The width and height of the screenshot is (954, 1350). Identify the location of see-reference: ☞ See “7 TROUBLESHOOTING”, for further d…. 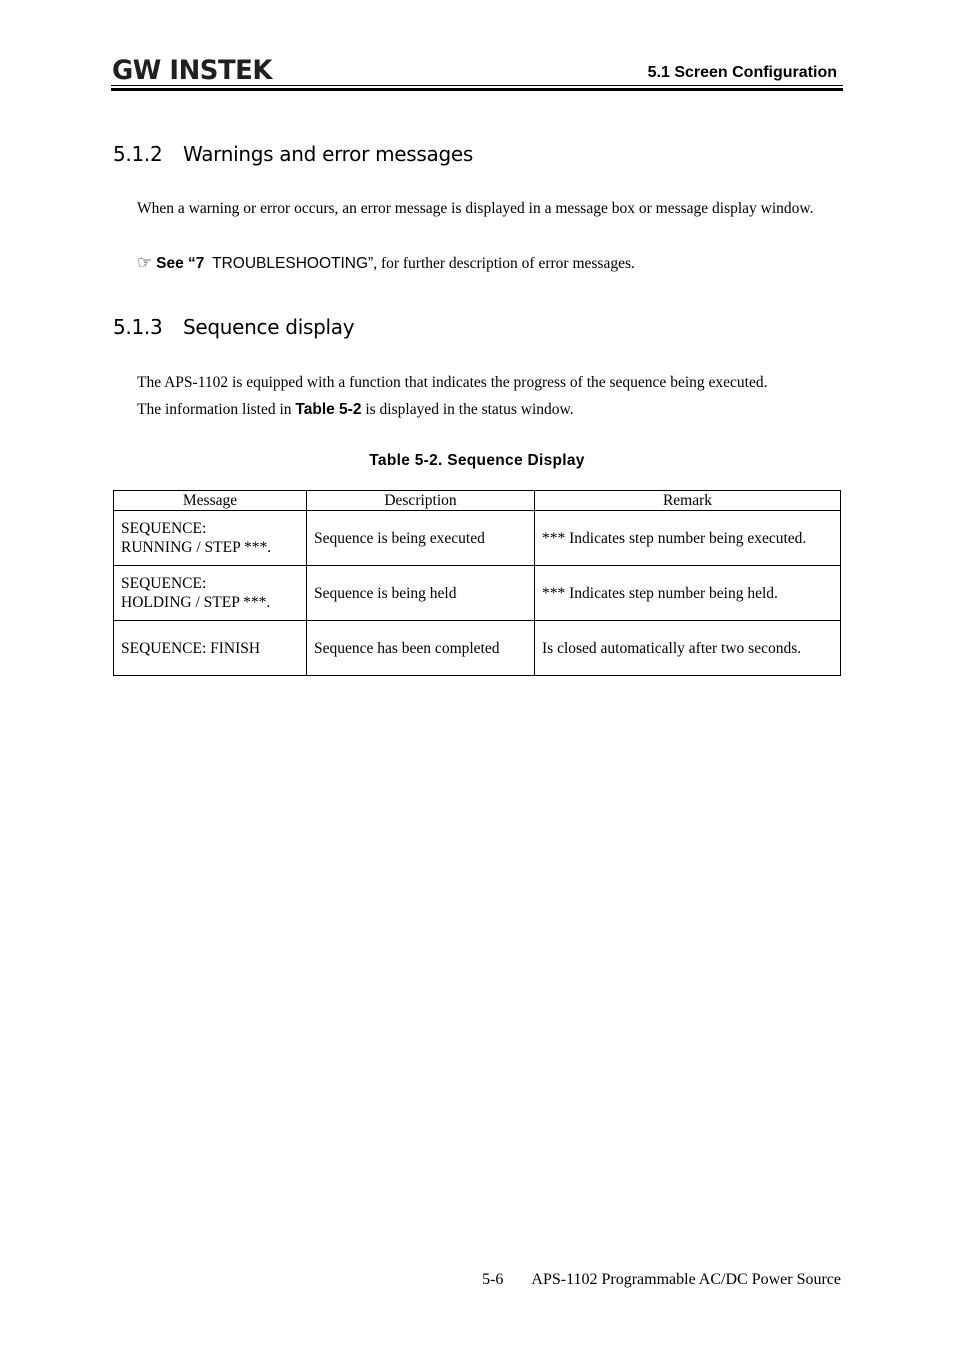
(487, 263).